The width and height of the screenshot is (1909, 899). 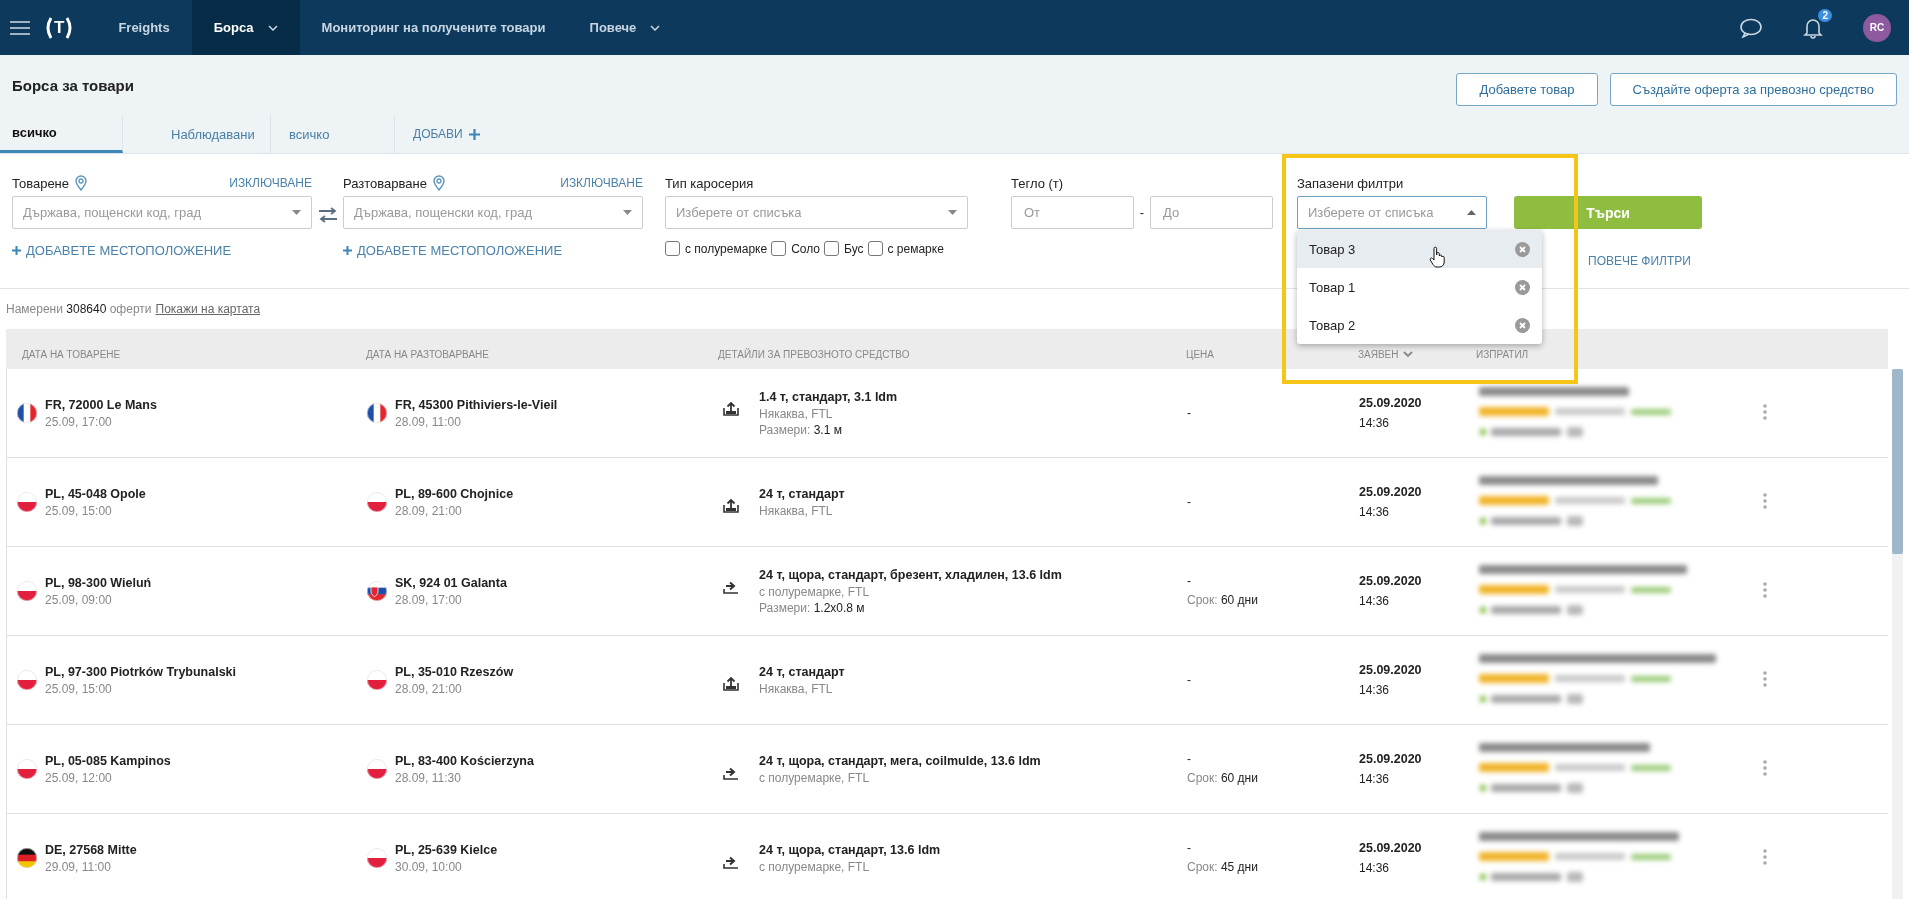 I want to click on weight-to-field: До, so click(x=1211, y=212).